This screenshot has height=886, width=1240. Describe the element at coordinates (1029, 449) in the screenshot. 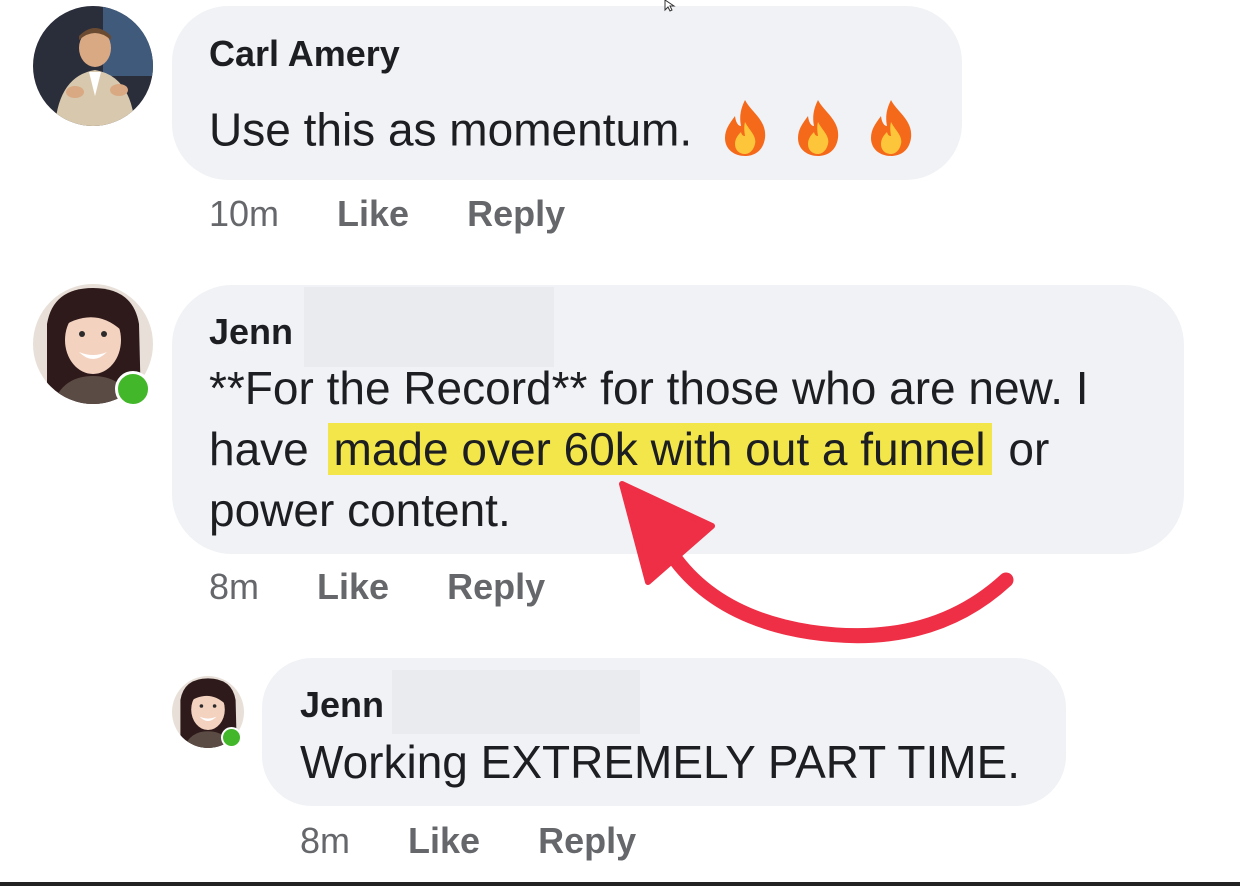

I see `comment-text-segment: or` at that location.